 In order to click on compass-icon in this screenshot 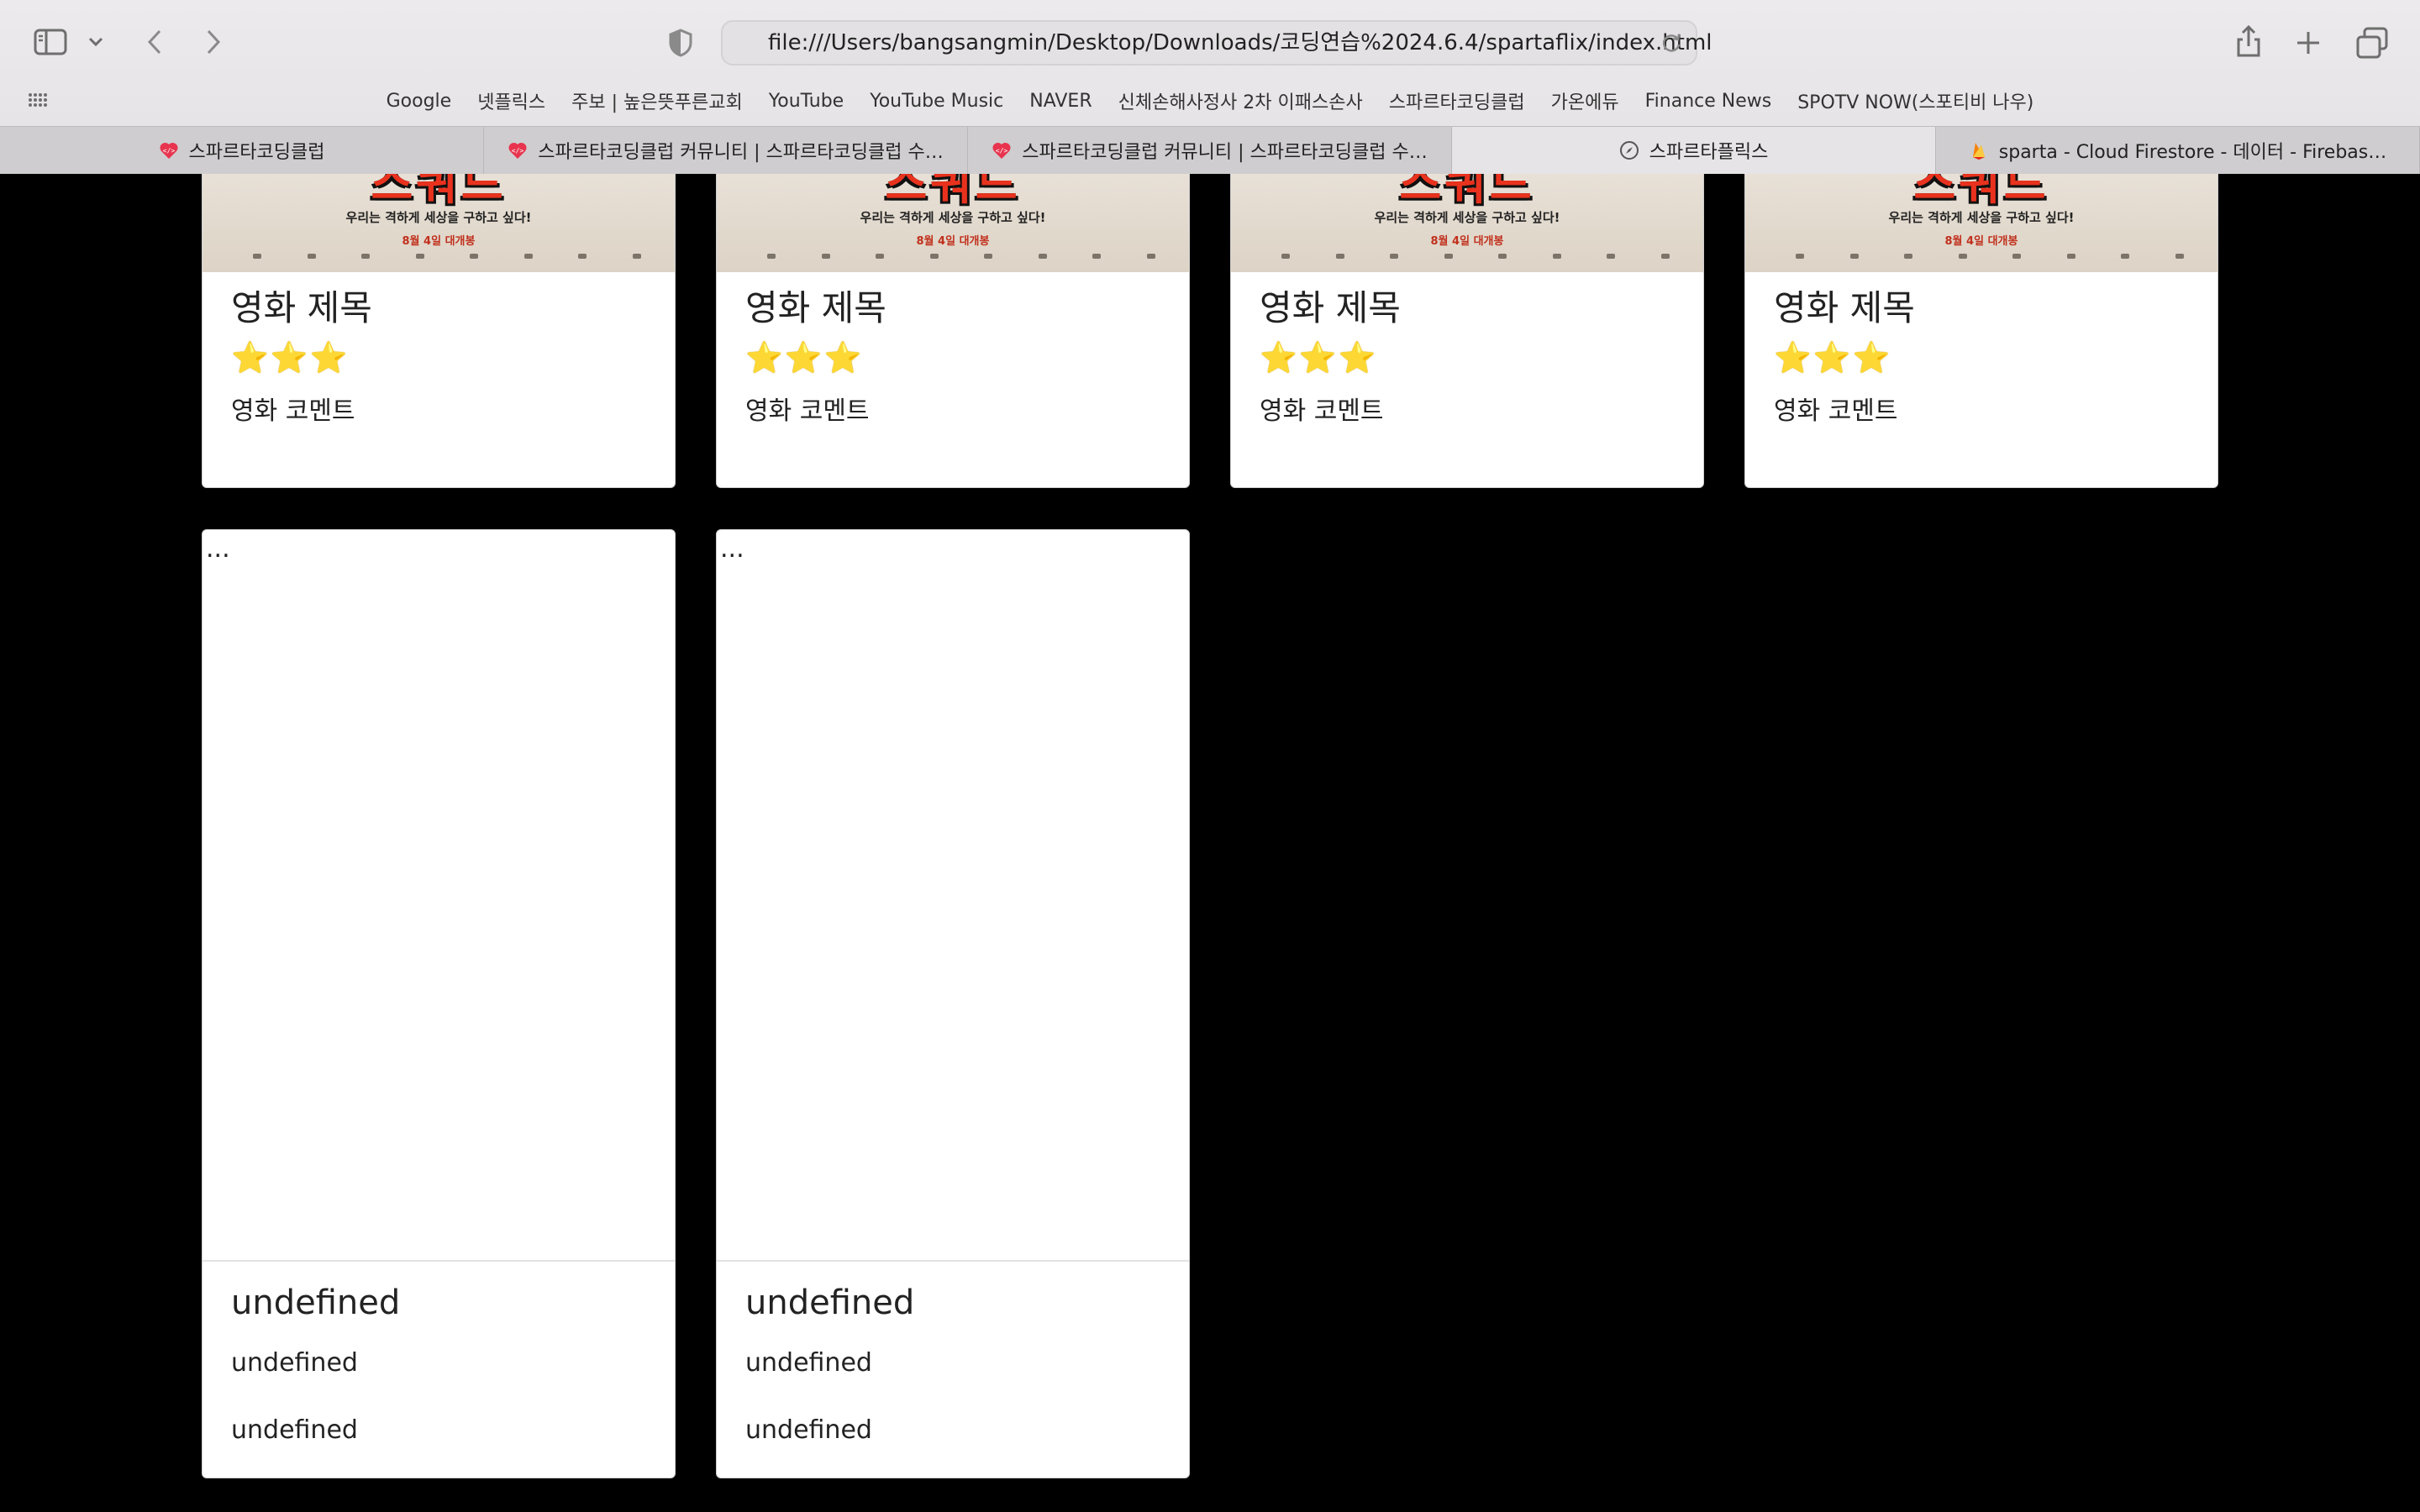, I will do `click(1629, 150)`.